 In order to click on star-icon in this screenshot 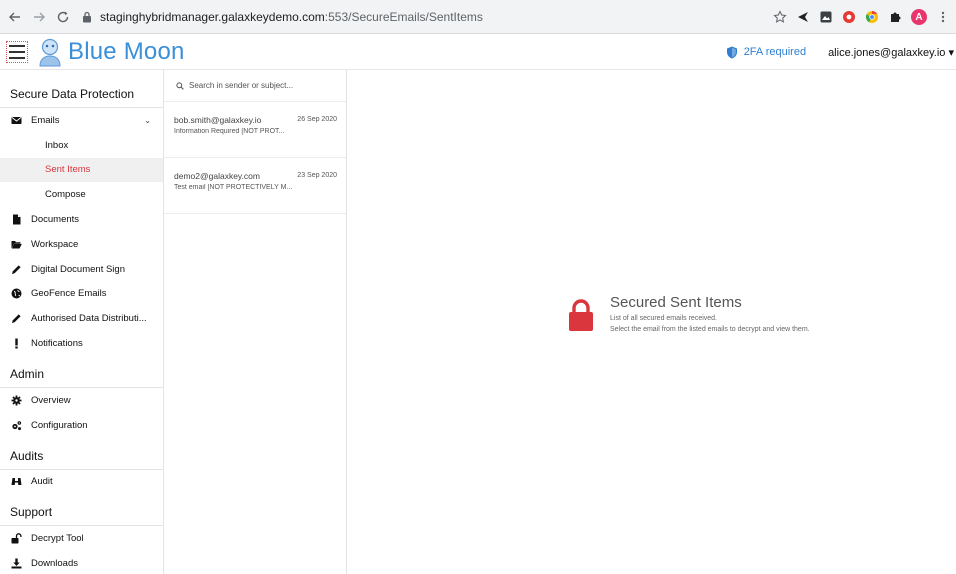, I will do `click(780, 17)`.